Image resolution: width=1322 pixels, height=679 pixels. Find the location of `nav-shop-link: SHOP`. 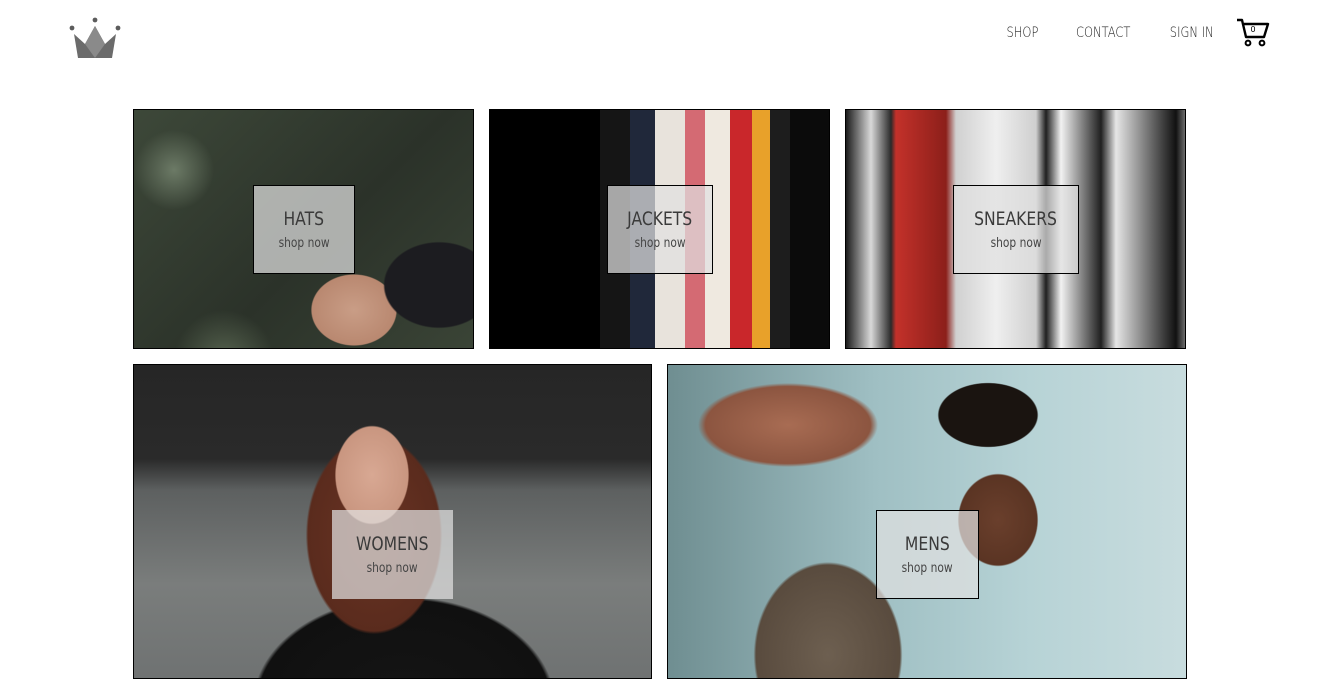

nav-shop-link: SHOP is located at coordinates (1023, 33).